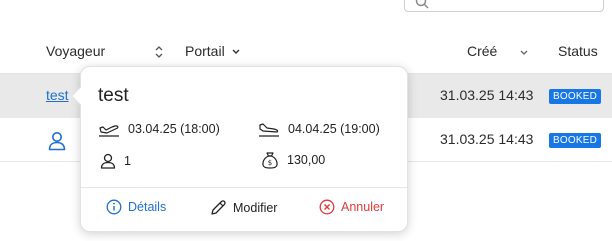  What do you see at coordinates (174, 129) in the screenshot?
I see `departure-date: 03.04.25 (18:00)` at bounding box center [174, 129].